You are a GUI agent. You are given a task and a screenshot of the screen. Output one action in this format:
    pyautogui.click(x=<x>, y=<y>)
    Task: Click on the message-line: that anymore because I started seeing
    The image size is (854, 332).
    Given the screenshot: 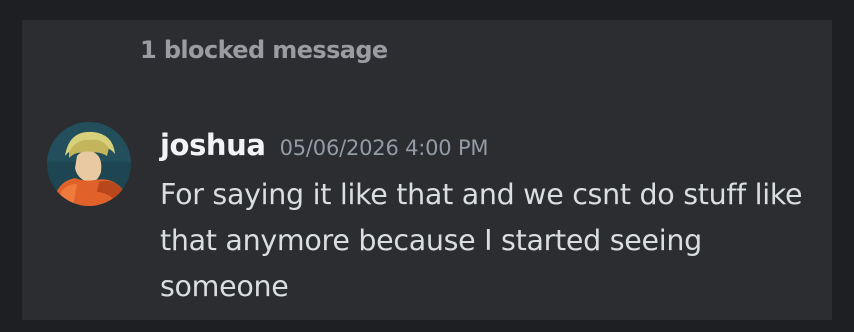 What is the action you would take?
    pyautogui.click(x=431, y=240)
    